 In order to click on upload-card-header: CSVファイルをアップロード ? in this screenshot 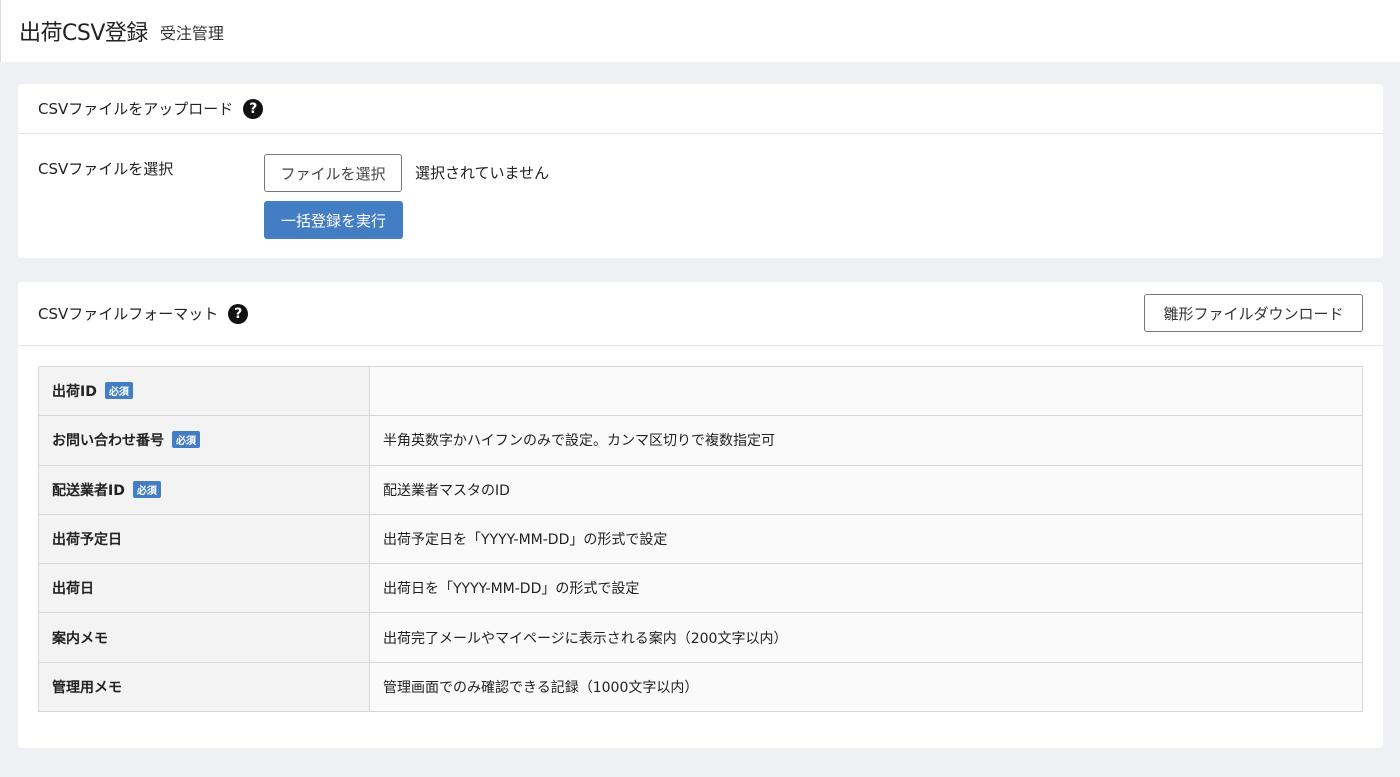, I will do `click(700, 109)`.